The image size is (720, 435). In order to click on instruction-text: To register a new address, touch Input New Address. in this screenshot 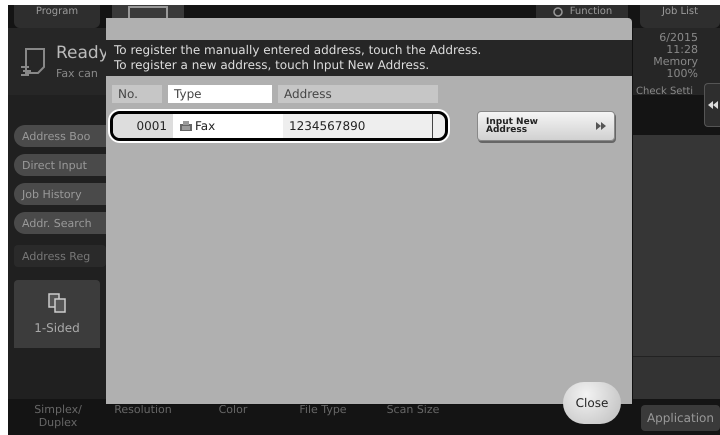, I will do `click(272, 65)`.